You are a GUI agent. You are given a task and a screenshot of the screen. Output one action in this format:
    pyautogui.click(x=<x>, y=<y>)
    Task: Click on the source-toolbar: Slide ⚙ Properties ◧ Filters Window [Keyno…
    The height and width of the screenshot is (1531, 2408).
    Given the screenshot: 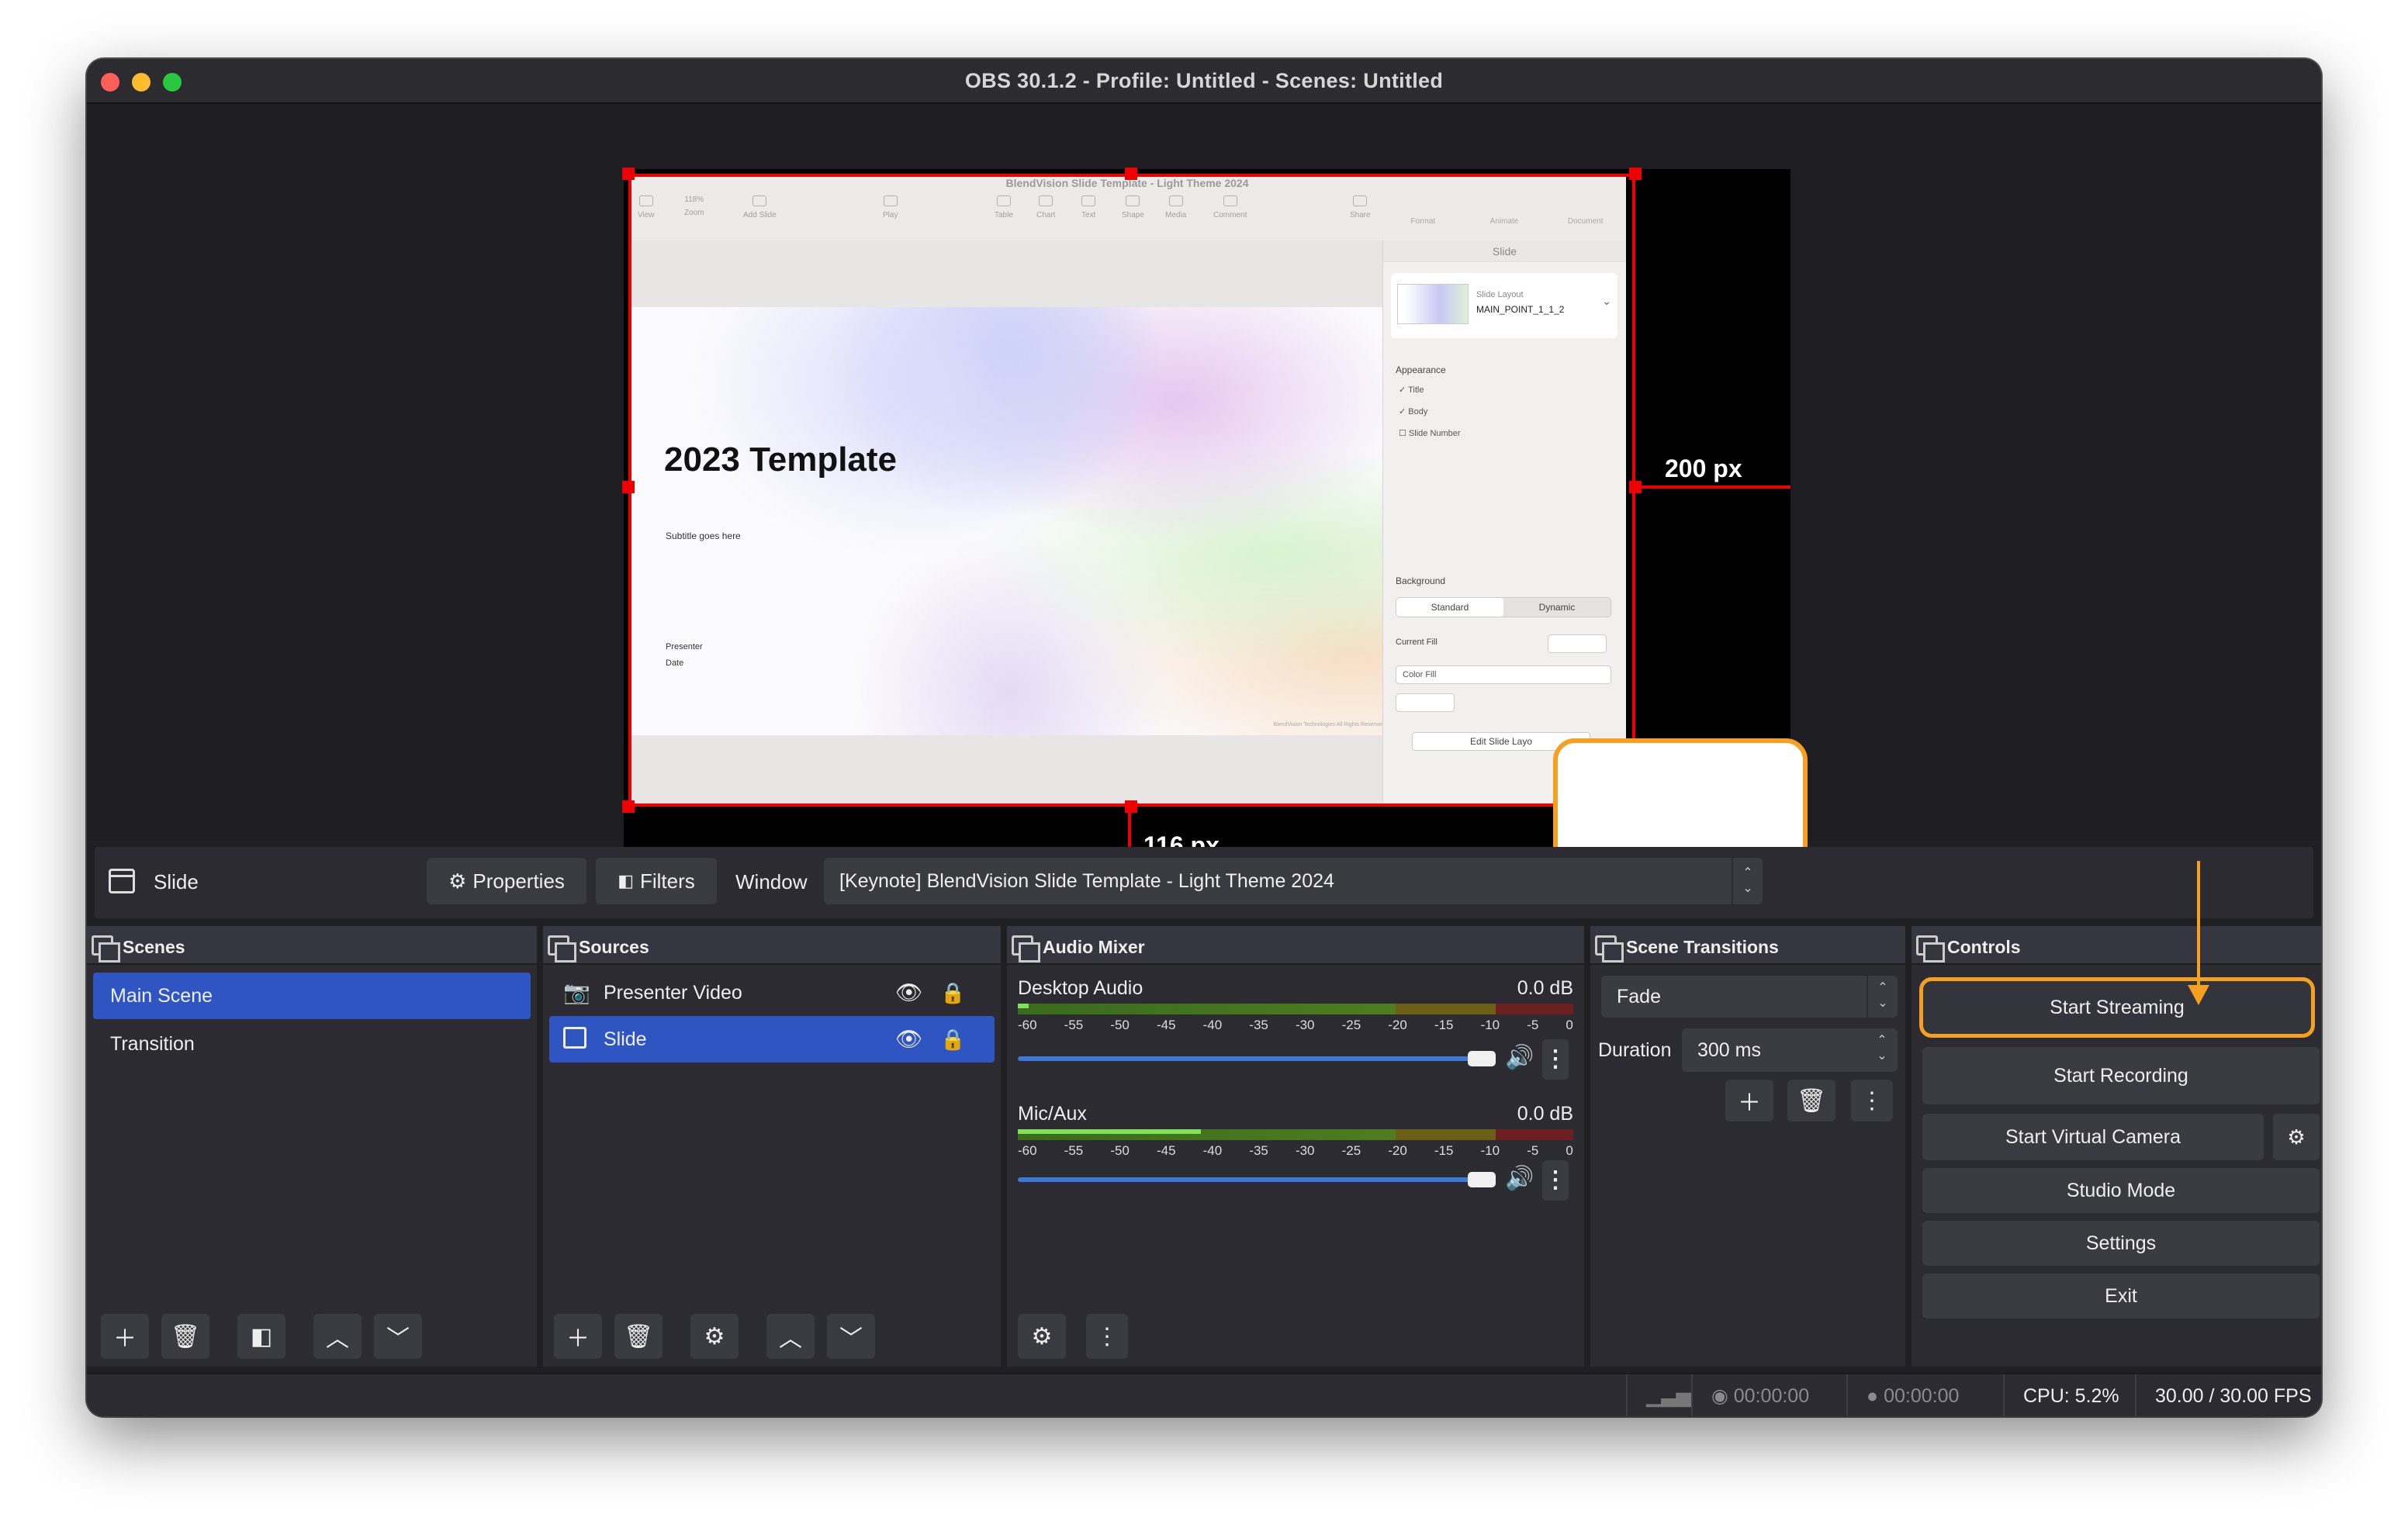 What is the action you would take?
    pyautogui.click(x=1204, y=882)
    